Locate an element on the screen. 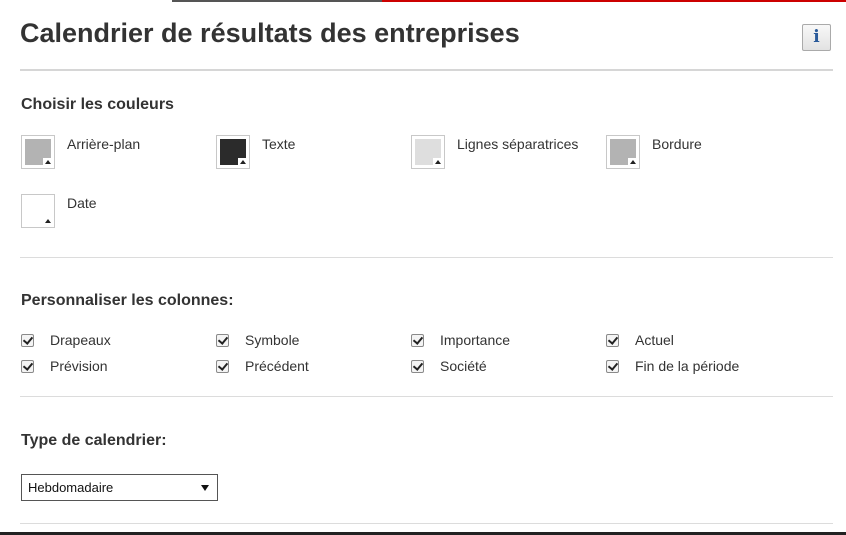 This screenshot has height=535, width=846. info-icon: i is located at coordinates (816, 37).